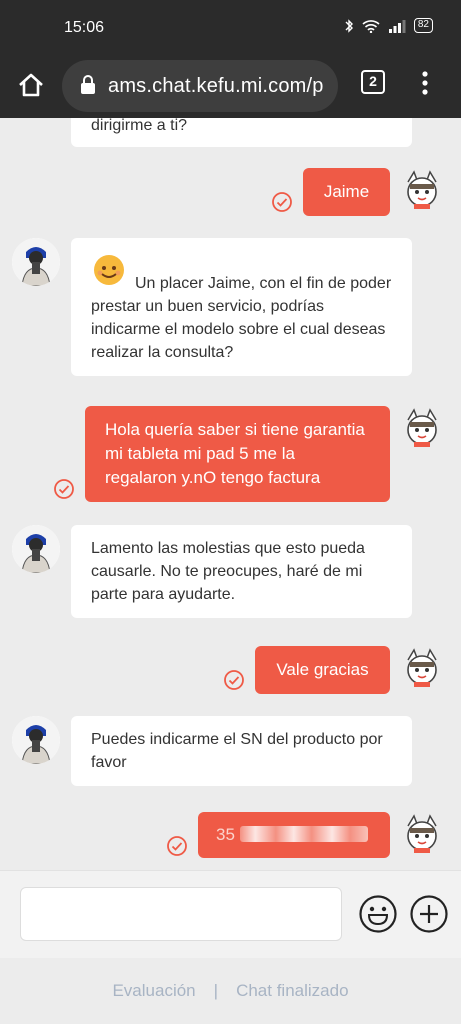 This screenshot has width=461, height=1024. What do you see at coordinates (373, 82) in the screenshot?
I see `tab-switcher-button: 2` at bounding box center [373, 82].